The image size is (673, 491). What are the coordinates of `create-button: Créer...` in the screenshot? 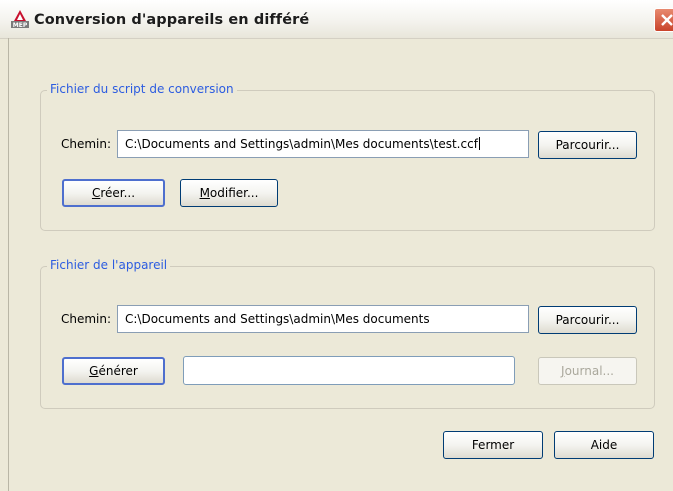 It's located at (113, 193).